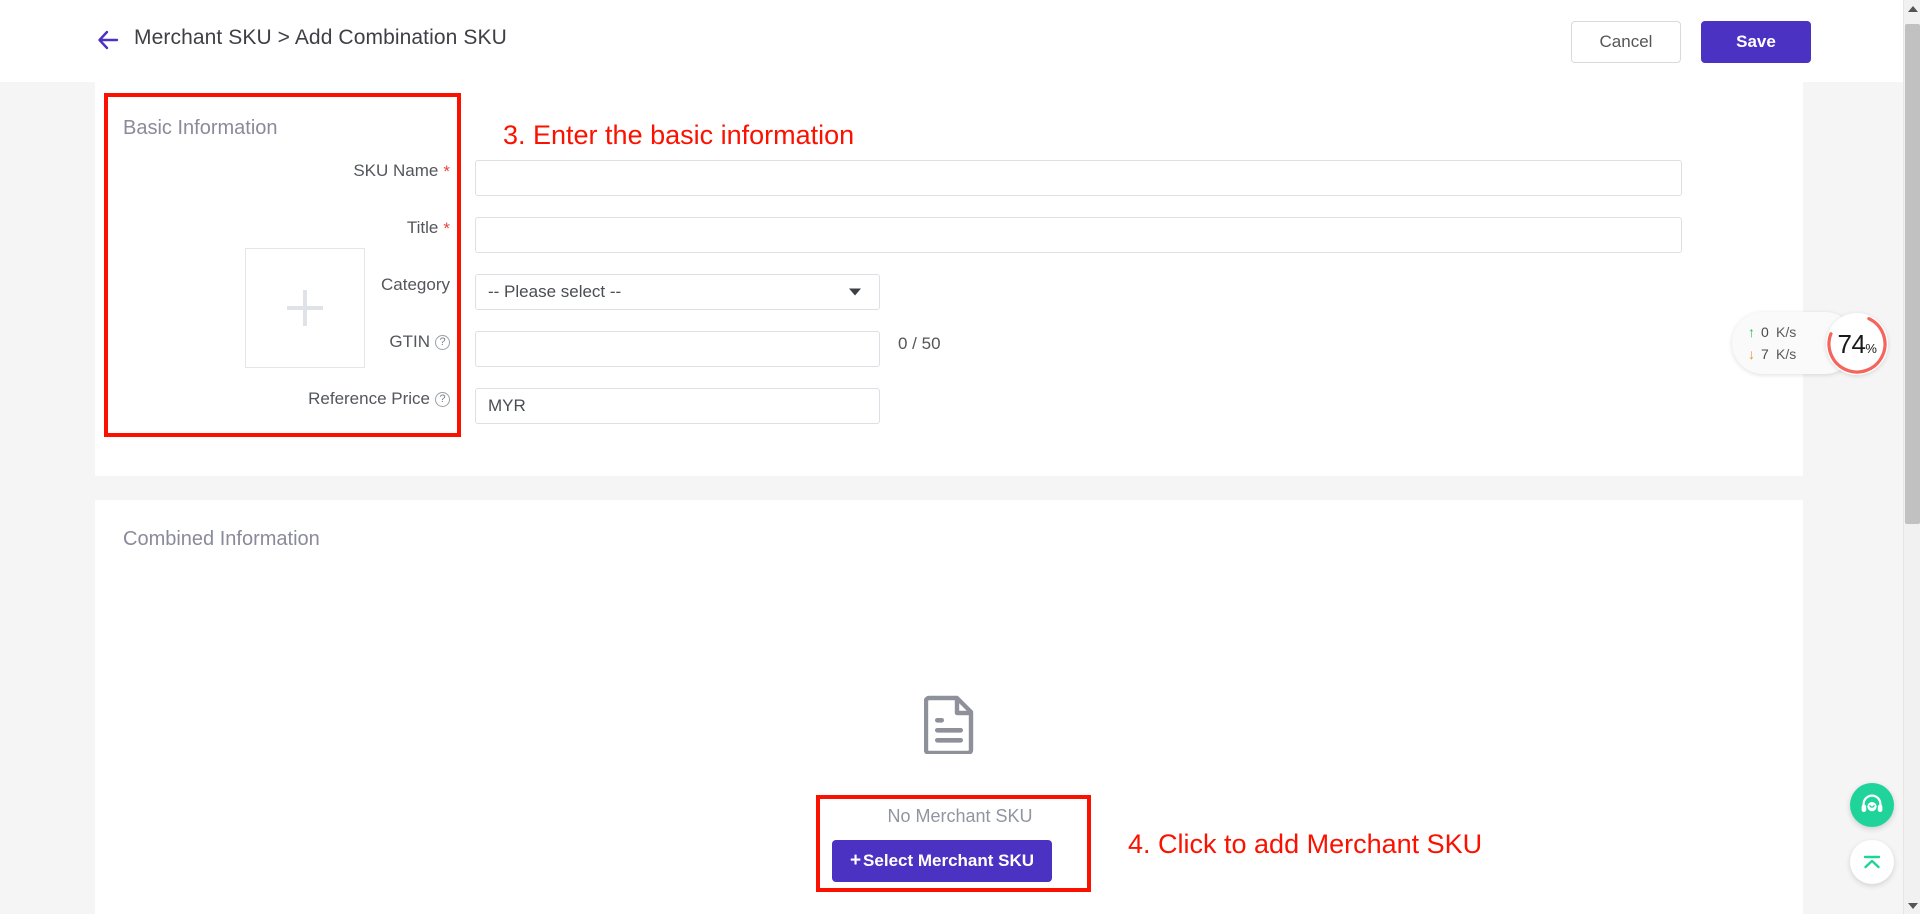  What do you see at coordinates (415, 284) in the screenshot?
I see `label-text: Category` at bounding box center [415, 284].